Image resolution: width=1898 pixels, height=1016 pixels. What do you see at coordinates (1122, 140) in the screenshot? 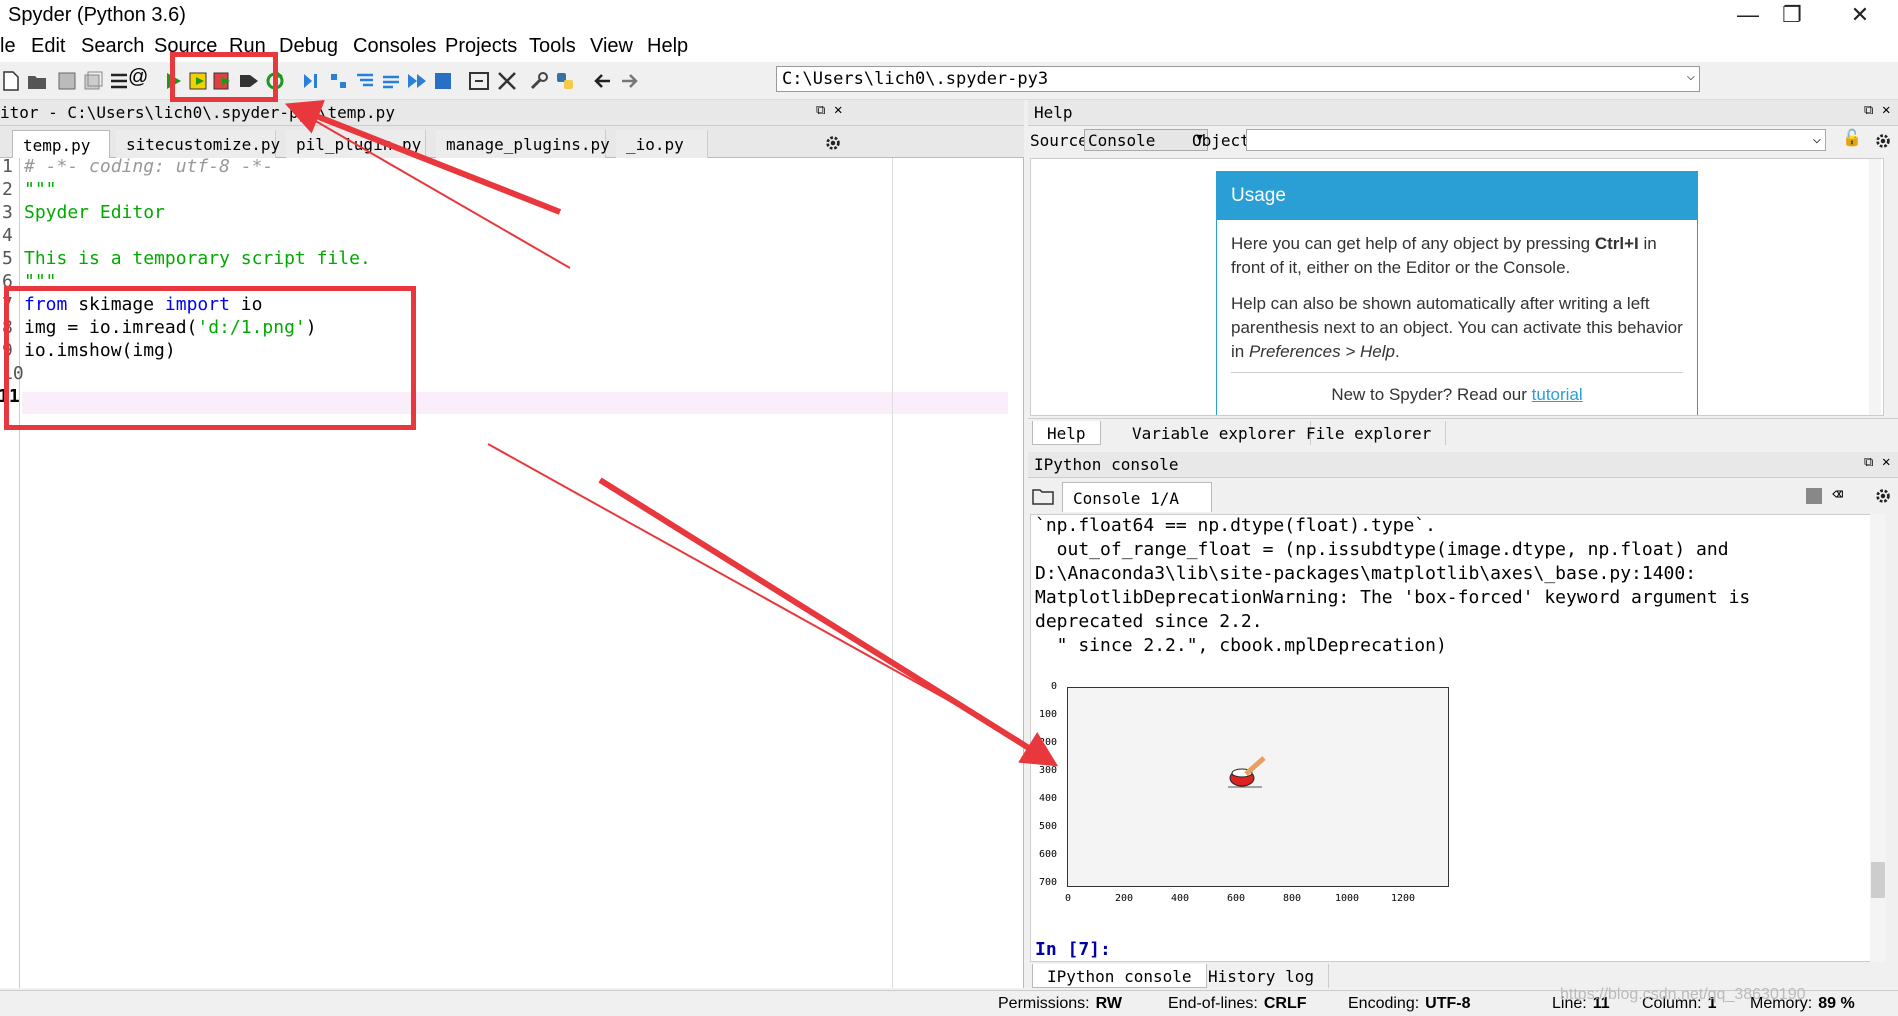
I see `source-select-value: Console` at bounding box center [1122, 140].